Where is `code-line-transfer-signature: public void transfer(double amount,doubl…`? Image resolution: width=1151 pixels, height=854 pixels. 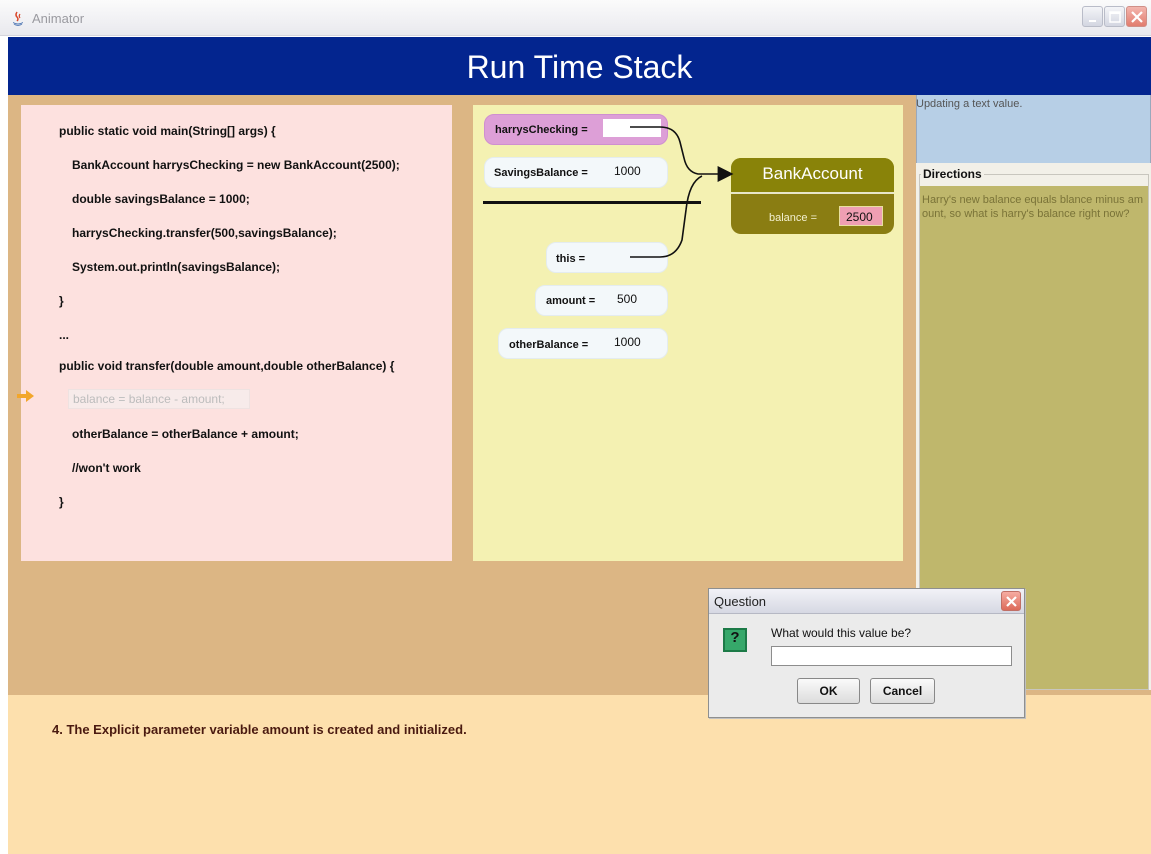 code-line-transfer-signature: public void transfer(double amount,doubl… is located at coordinates (227, 366).